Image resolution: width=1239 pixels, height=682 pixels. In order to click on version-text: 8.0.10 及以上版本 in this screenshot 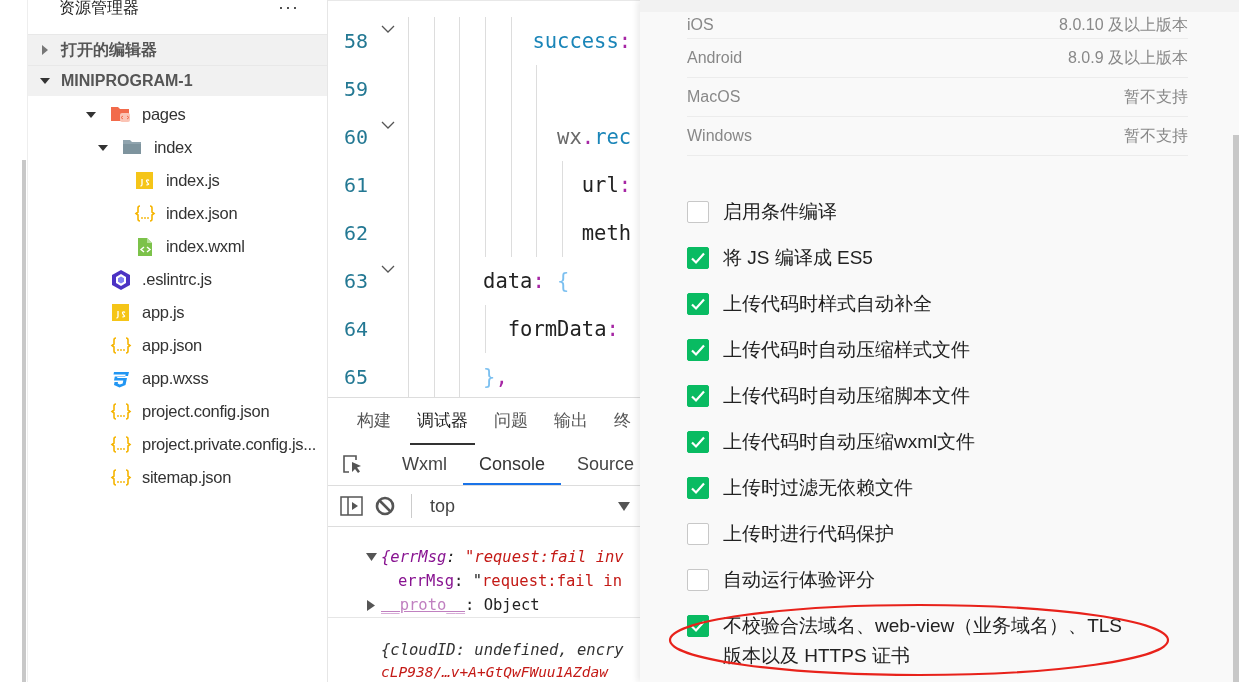, I will do `click(1123, 24)`.